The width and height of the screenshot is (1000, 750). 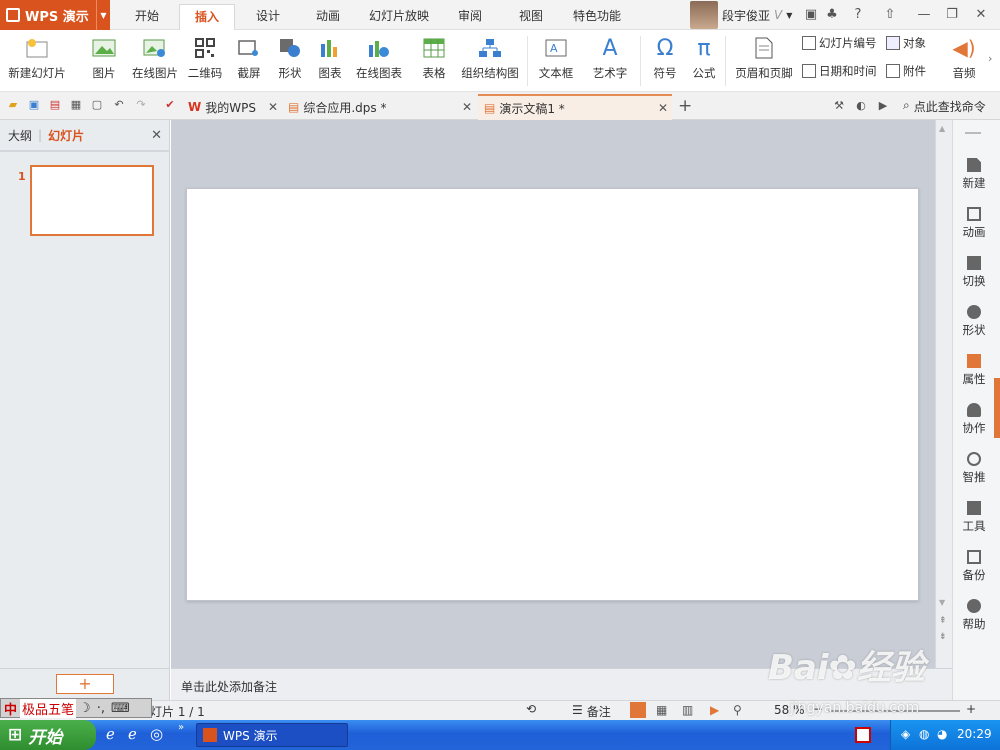 I want to click on header-footer-button: 页眉和页脚, so click(x=764, y=61).